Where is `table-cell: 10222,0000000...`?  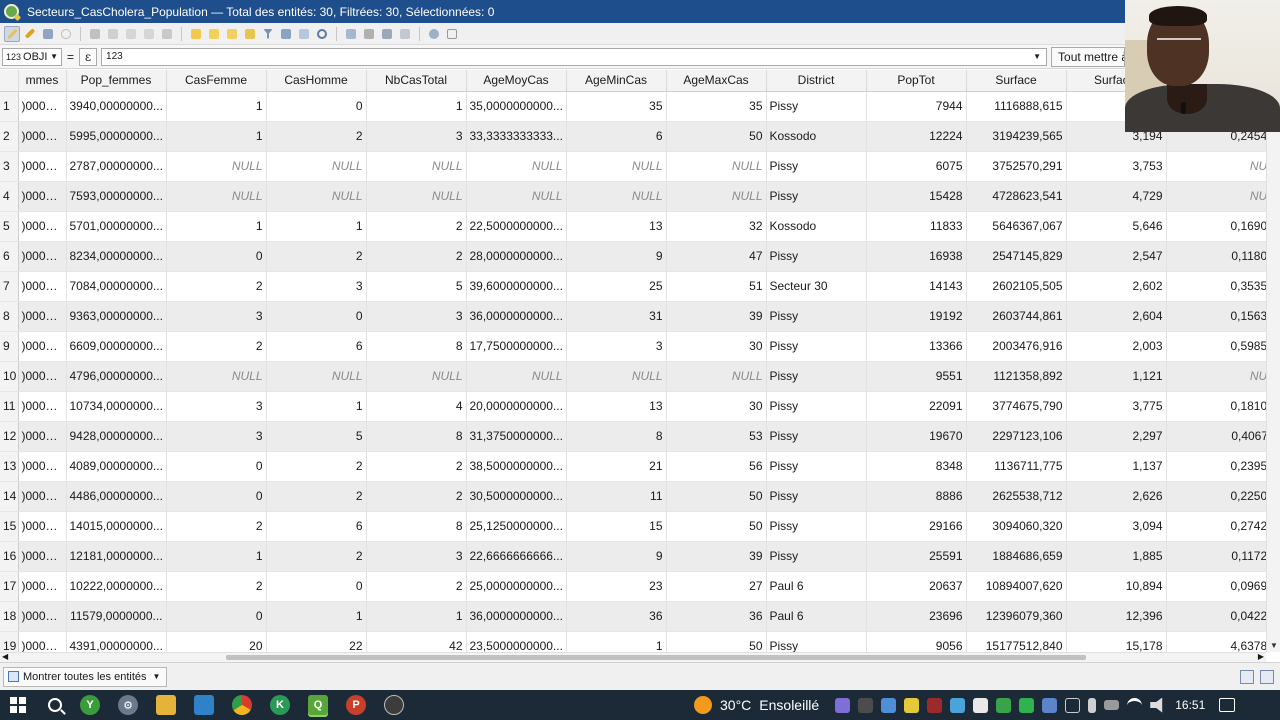
table-cell: 10222,0000000... is located at coordinates (116, 586).